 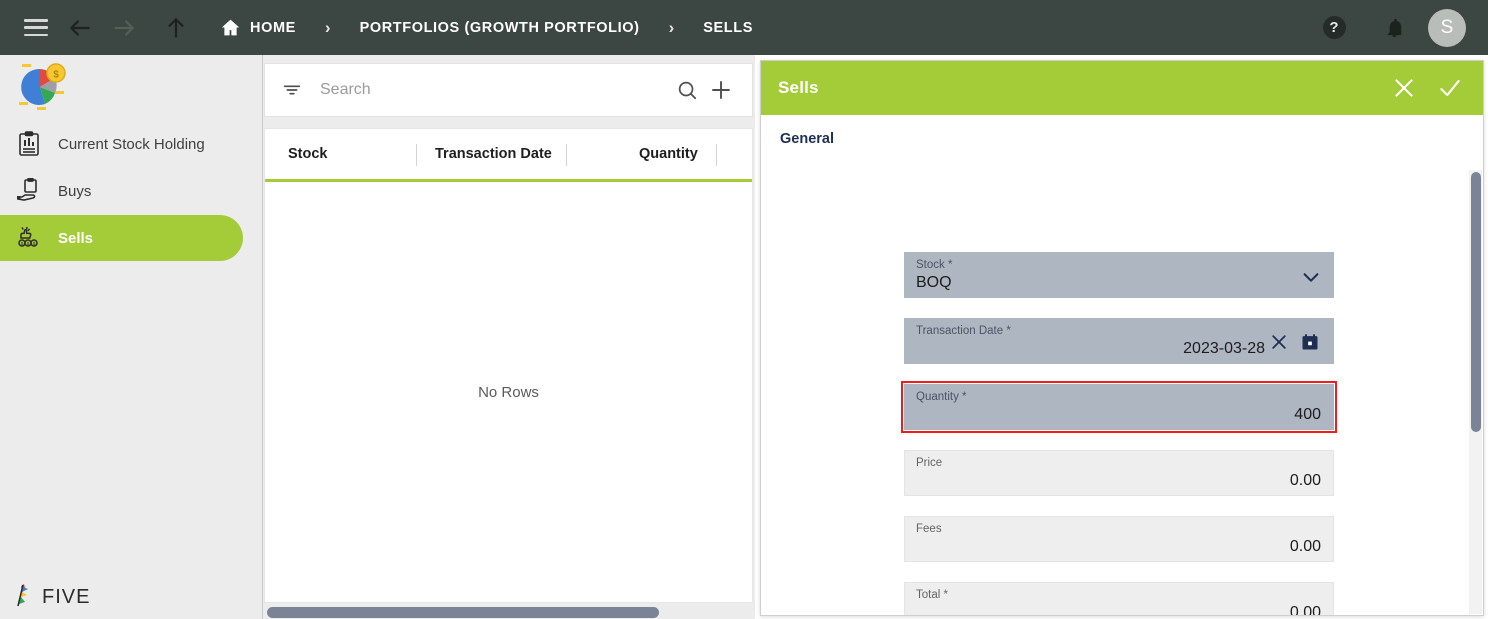 I want to click on field-price: Price 0.00, so click(x=1119, y=473).